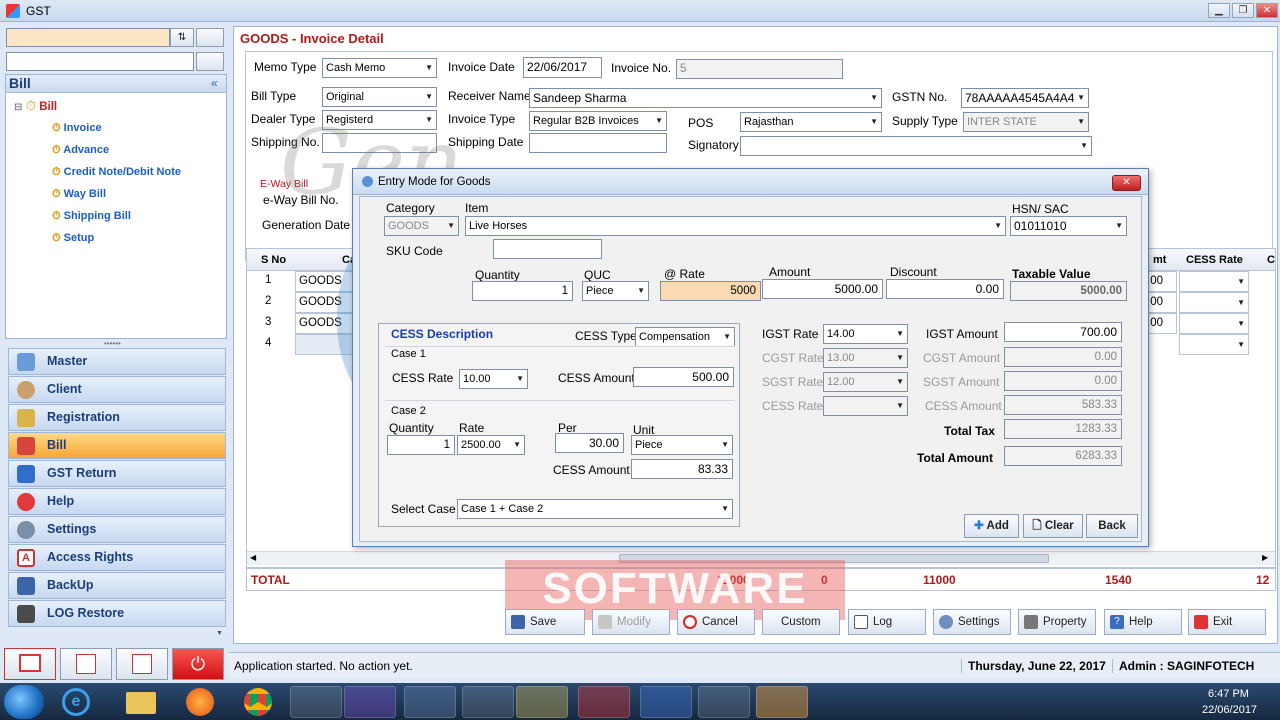 The width and height of the screenshot is (1280, 720). What do you see at coordinates (137, 128) in the screenshot?
I see `tree-item-invoice: ⏱ Invoice` at bounding box center [137, 128].